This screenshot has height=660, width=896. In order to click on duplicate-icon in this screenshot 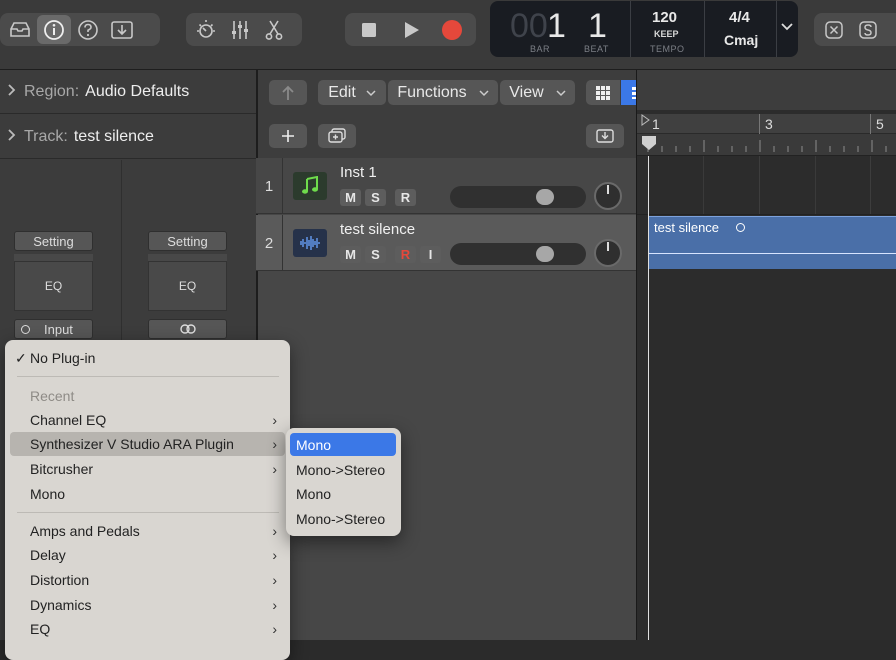, I will do `click(337, 135)`.